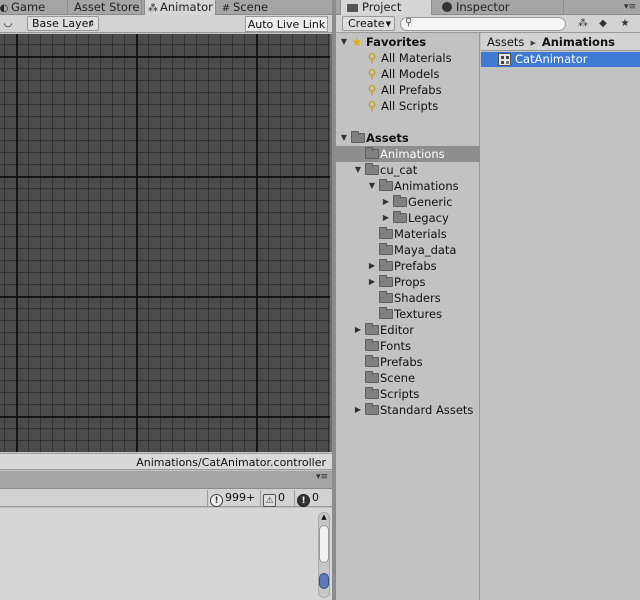 Image resolution: width=640 pixels, height=600 pixels. What do you see at coordinates (578, 42) in the screenshot?
I see `breadcrumb-current: Animations` at bounding box center [578, 42].